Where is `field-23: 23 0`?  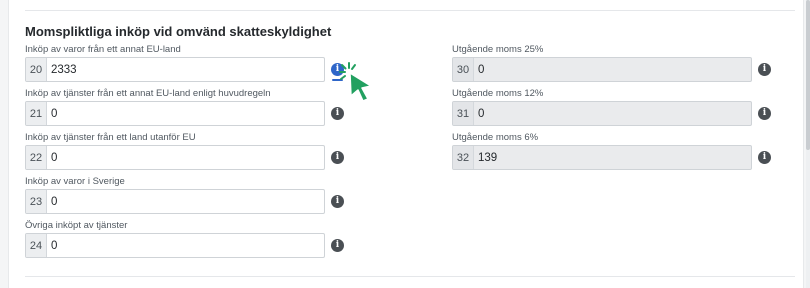 field-23: 23 0 is located at coordinates (175, 201).